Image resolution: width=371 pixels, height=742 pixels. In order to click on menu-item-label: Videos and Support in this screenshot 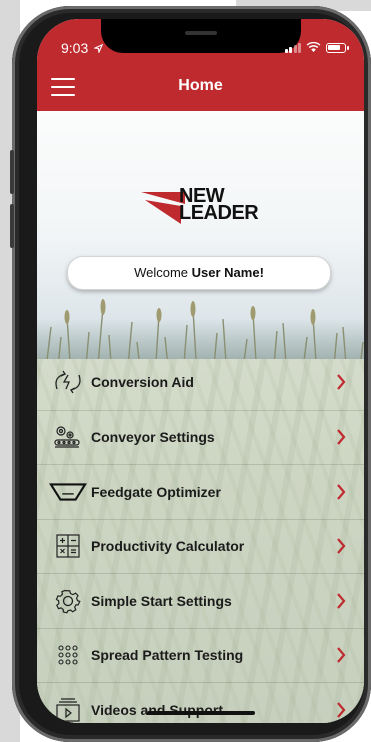, I will do `click(157, 709)`.